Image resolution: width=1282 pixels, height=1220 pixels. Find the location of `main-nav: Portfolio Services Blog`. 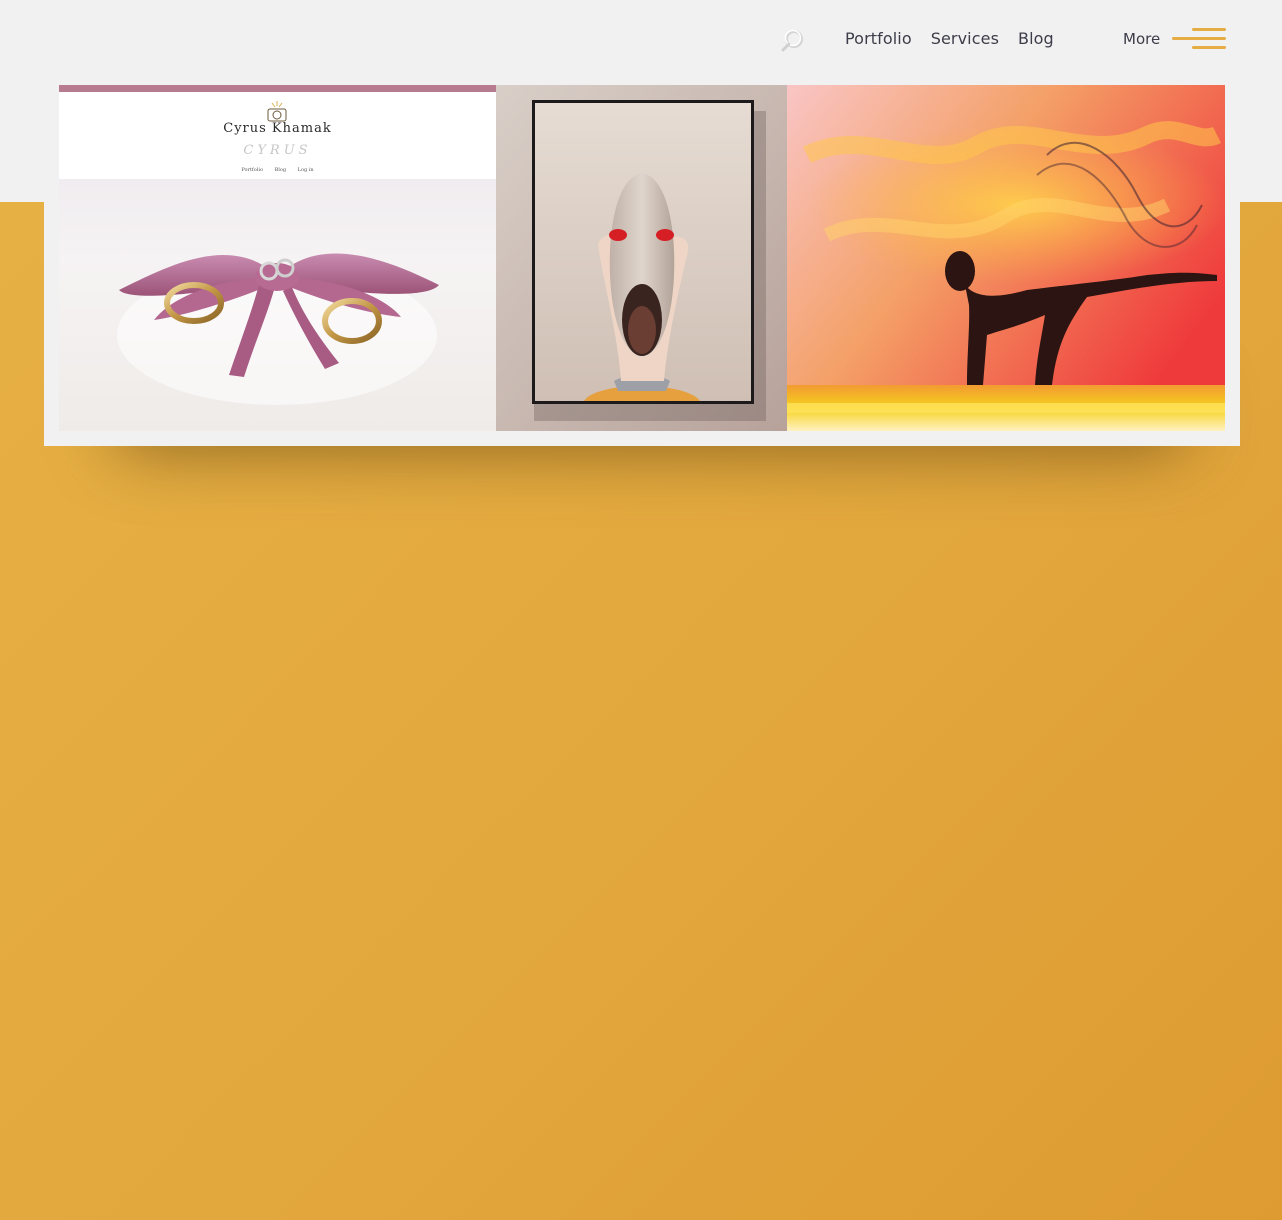

main-nav: Portfolio Services Blog is located at coordinates (959, 39).